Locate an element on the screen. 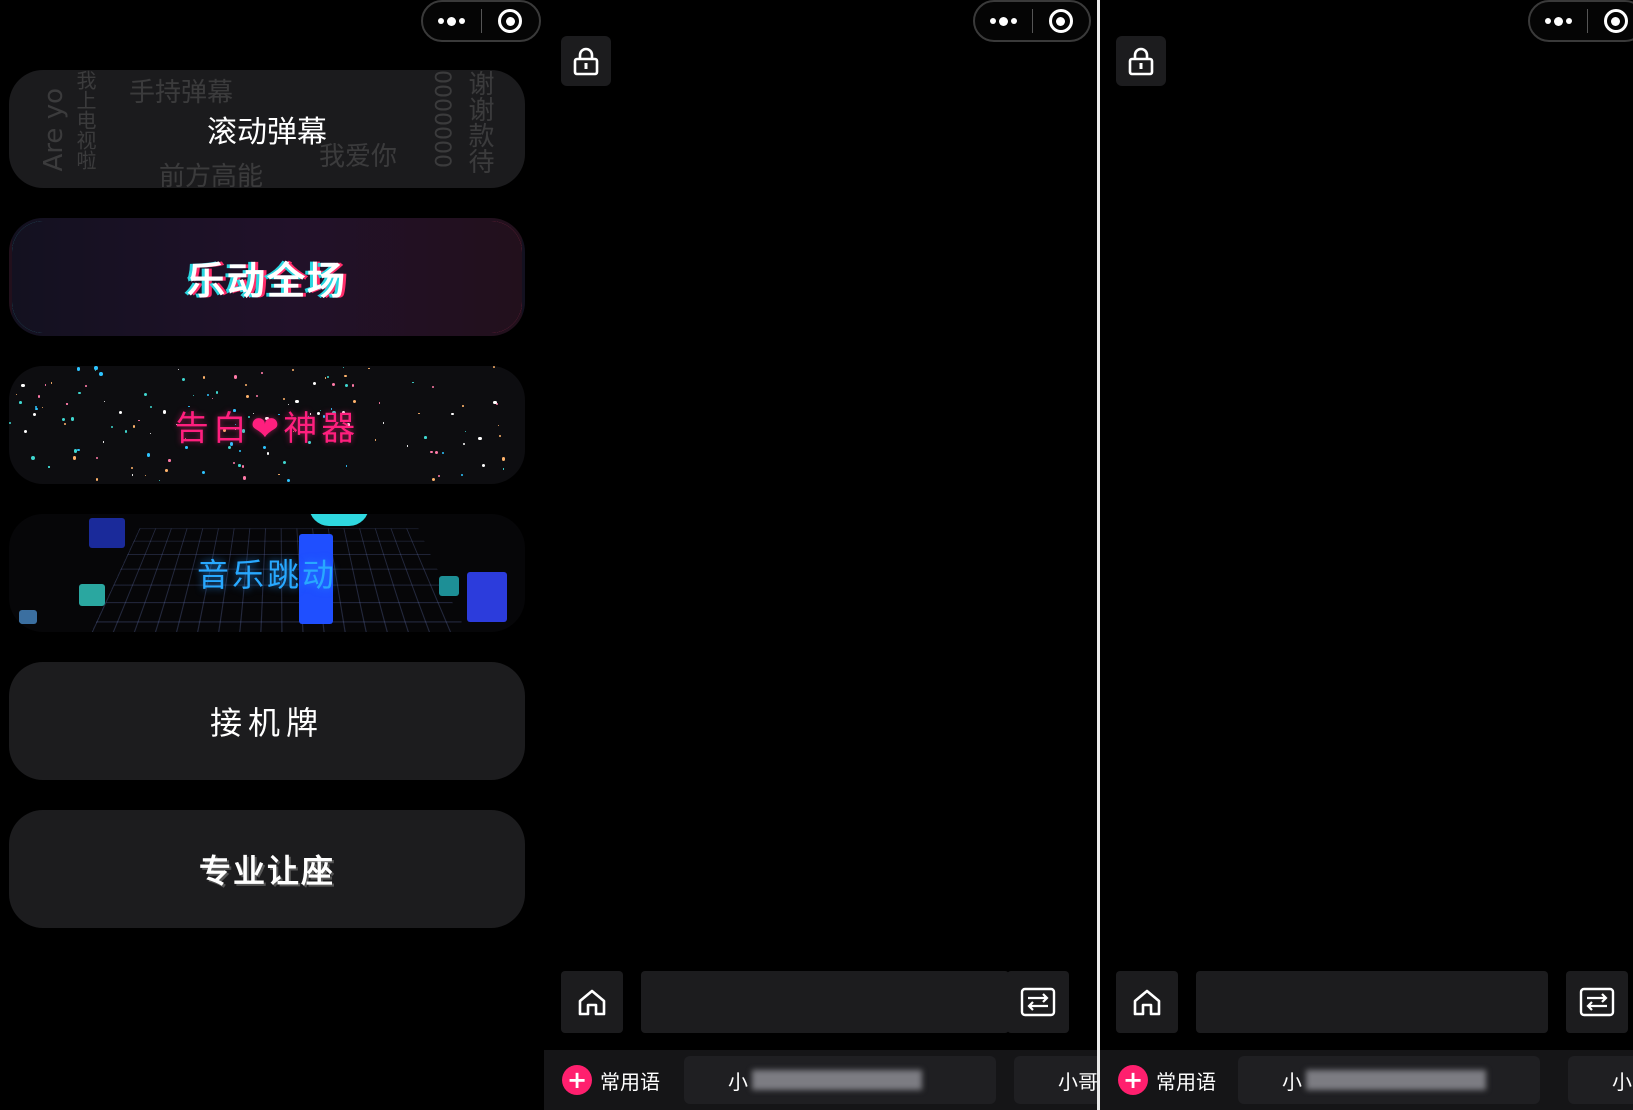 The width and height of the screenshot is (1633, 1110). card-confession: 告白❤神器 is located at coordinates (267, 425).